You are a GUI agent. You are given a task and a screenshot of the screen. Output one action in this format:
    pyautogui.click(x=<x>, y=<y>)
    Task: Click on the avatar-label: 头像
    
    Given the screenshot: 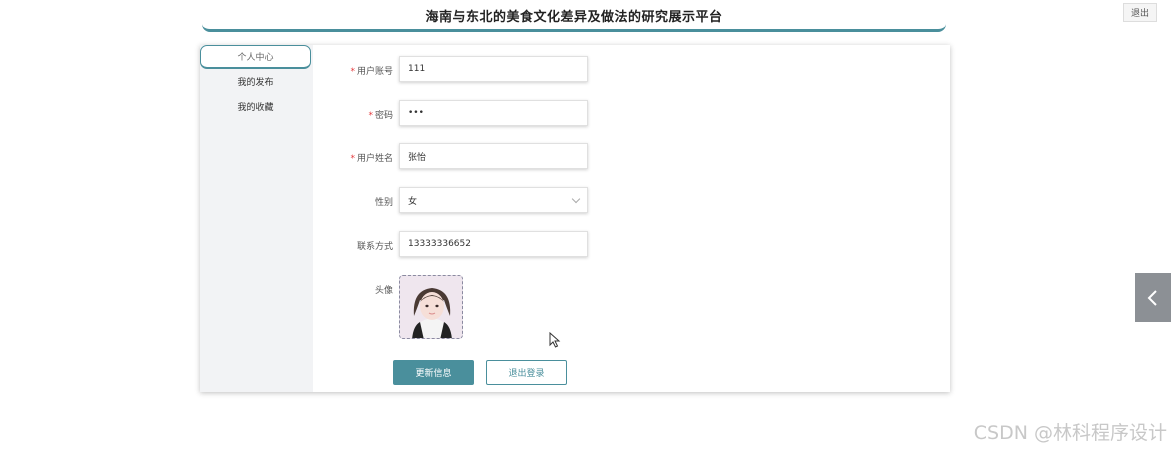 What is the action you would take?
    pyautogui.click(x=383, y=291)
    